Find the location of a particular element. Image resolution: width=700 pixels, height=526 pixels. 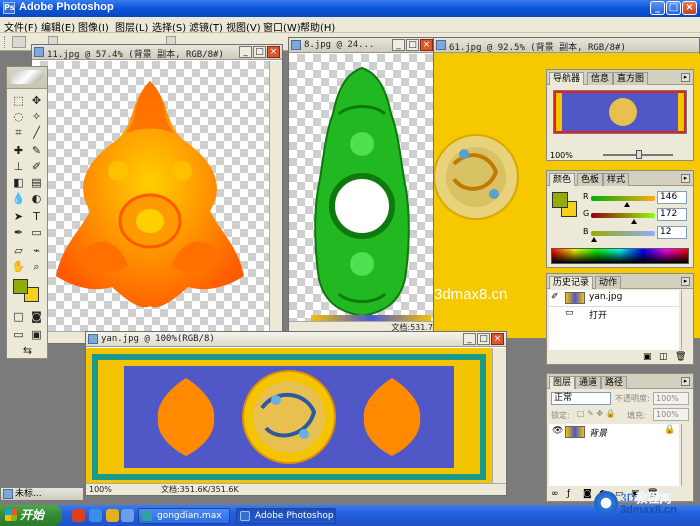

tab-styles: 样式 is located at coordinates (616, 179).